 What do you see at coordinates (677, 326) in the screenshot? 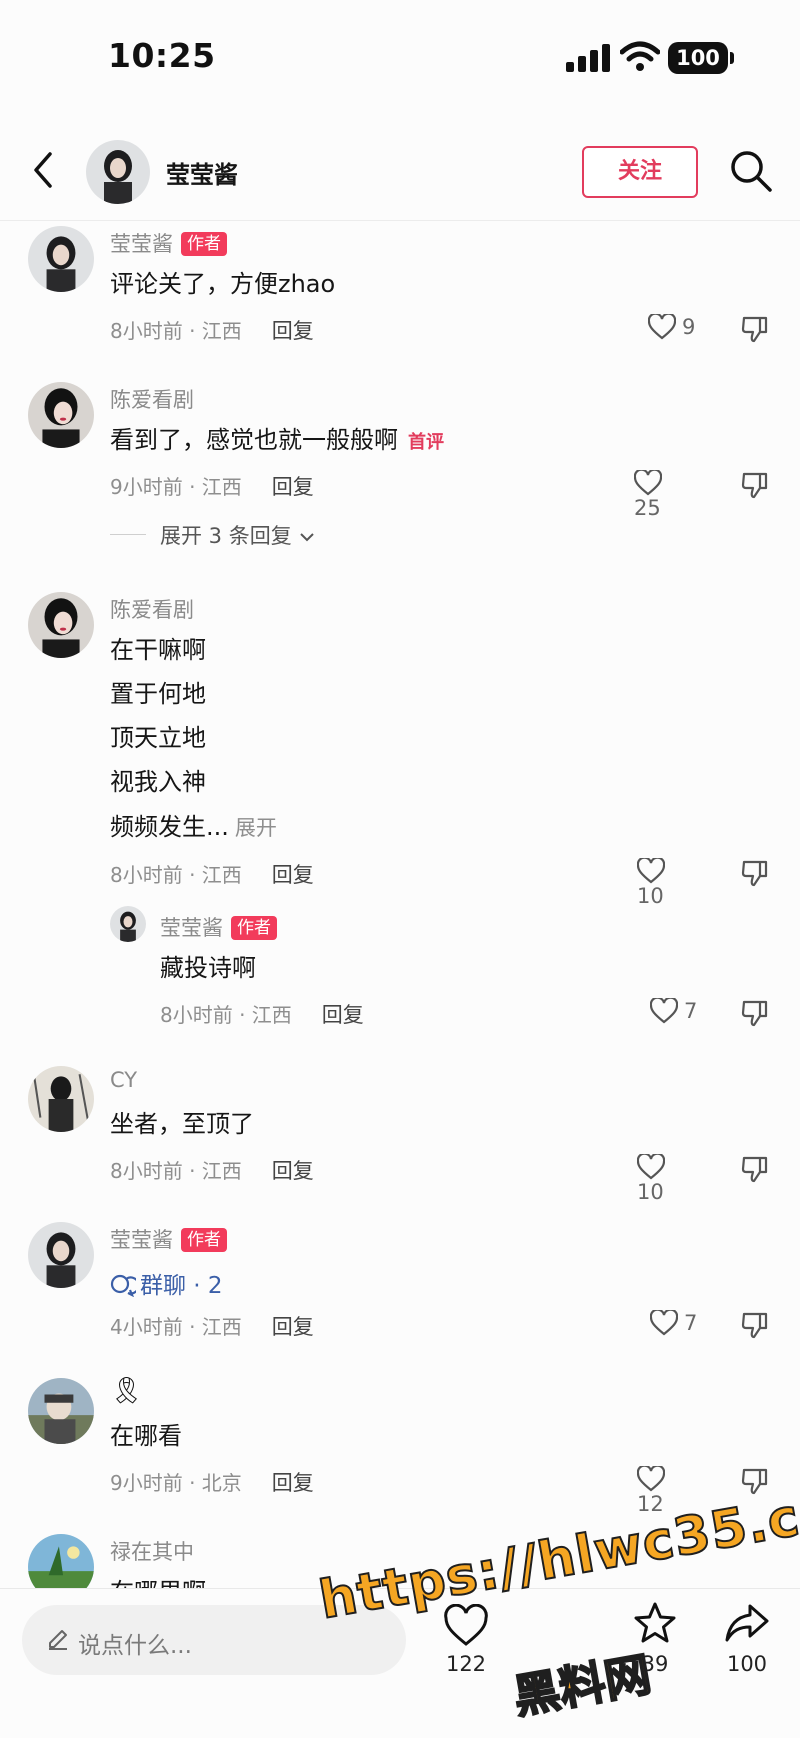
I see `like-button: 9` at bounding box center [677, 326].